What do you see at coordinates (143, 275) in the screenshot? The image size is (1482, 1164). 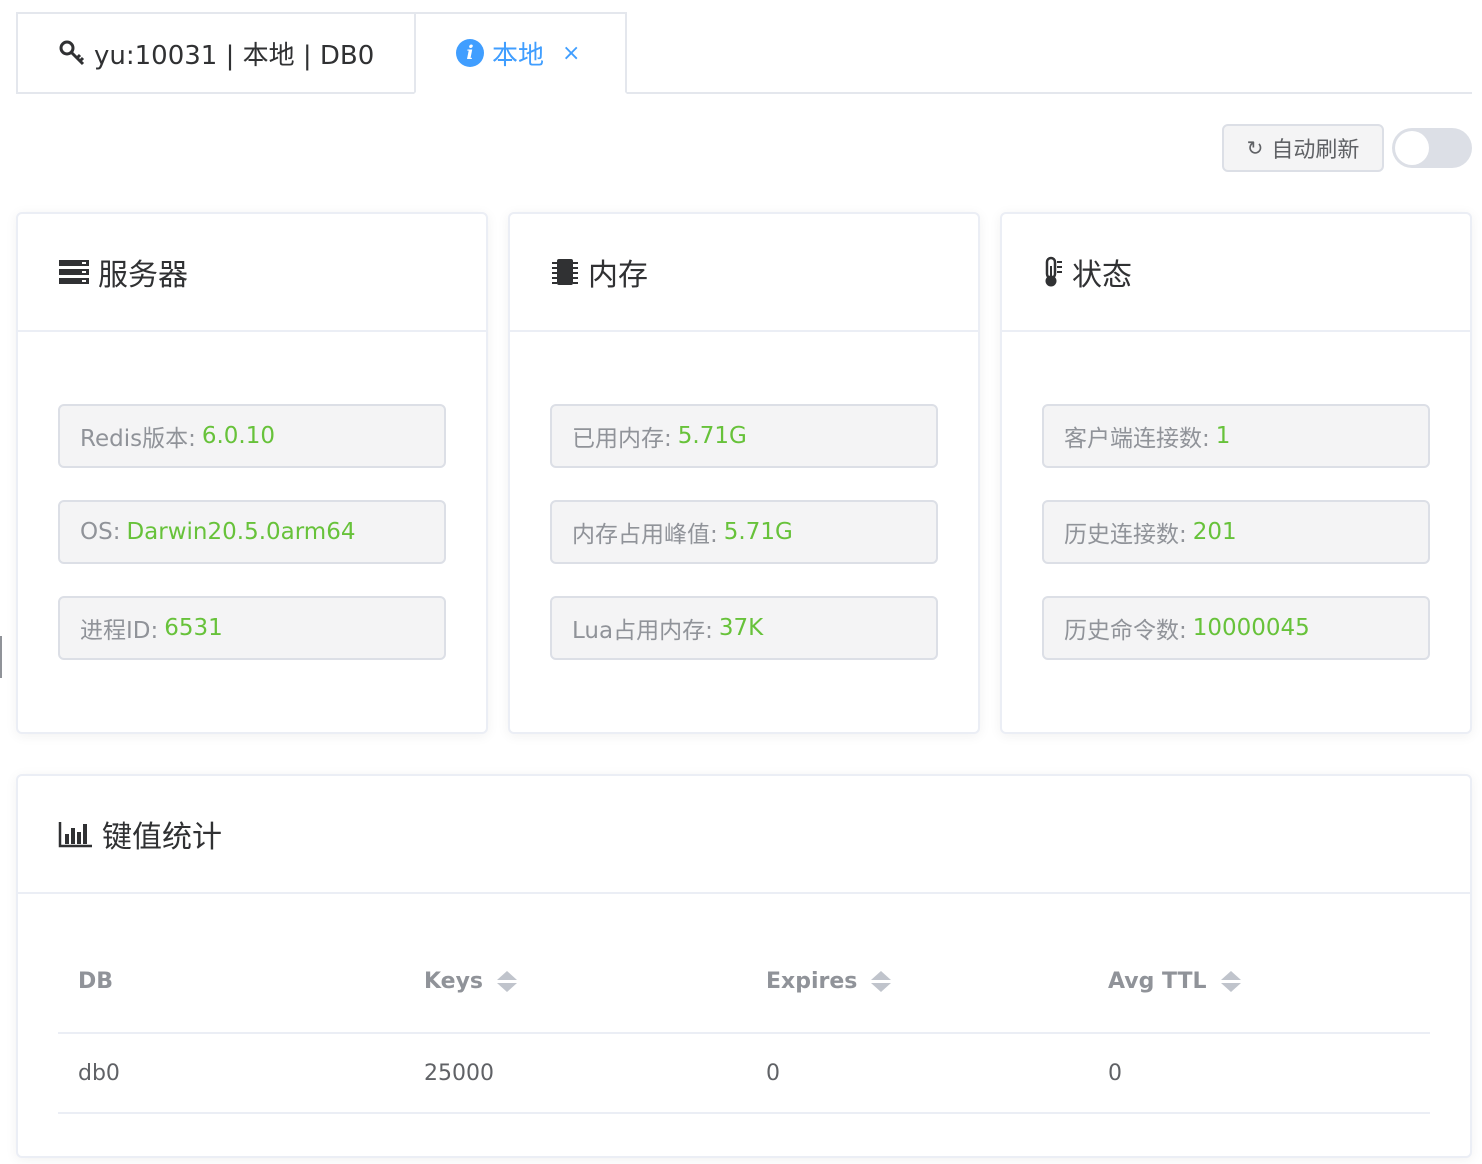 I see `server-card-title: 服务器` at bounding box center [143, 275].